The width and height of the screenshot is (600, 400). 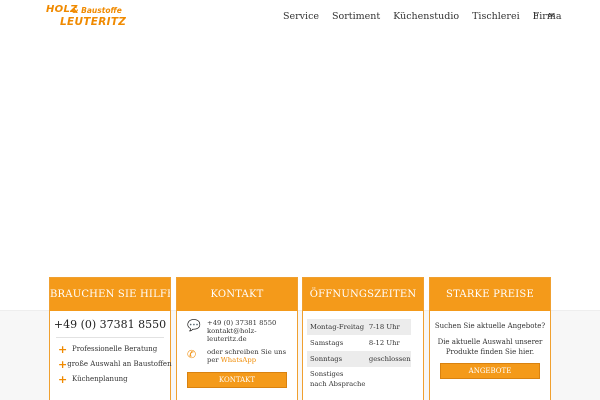 What do you see at coordinates (490, 352) in the screenshot?
I see `offers-description-line2: Produkte finden Sie hier.` at bounding box center [490, 352].